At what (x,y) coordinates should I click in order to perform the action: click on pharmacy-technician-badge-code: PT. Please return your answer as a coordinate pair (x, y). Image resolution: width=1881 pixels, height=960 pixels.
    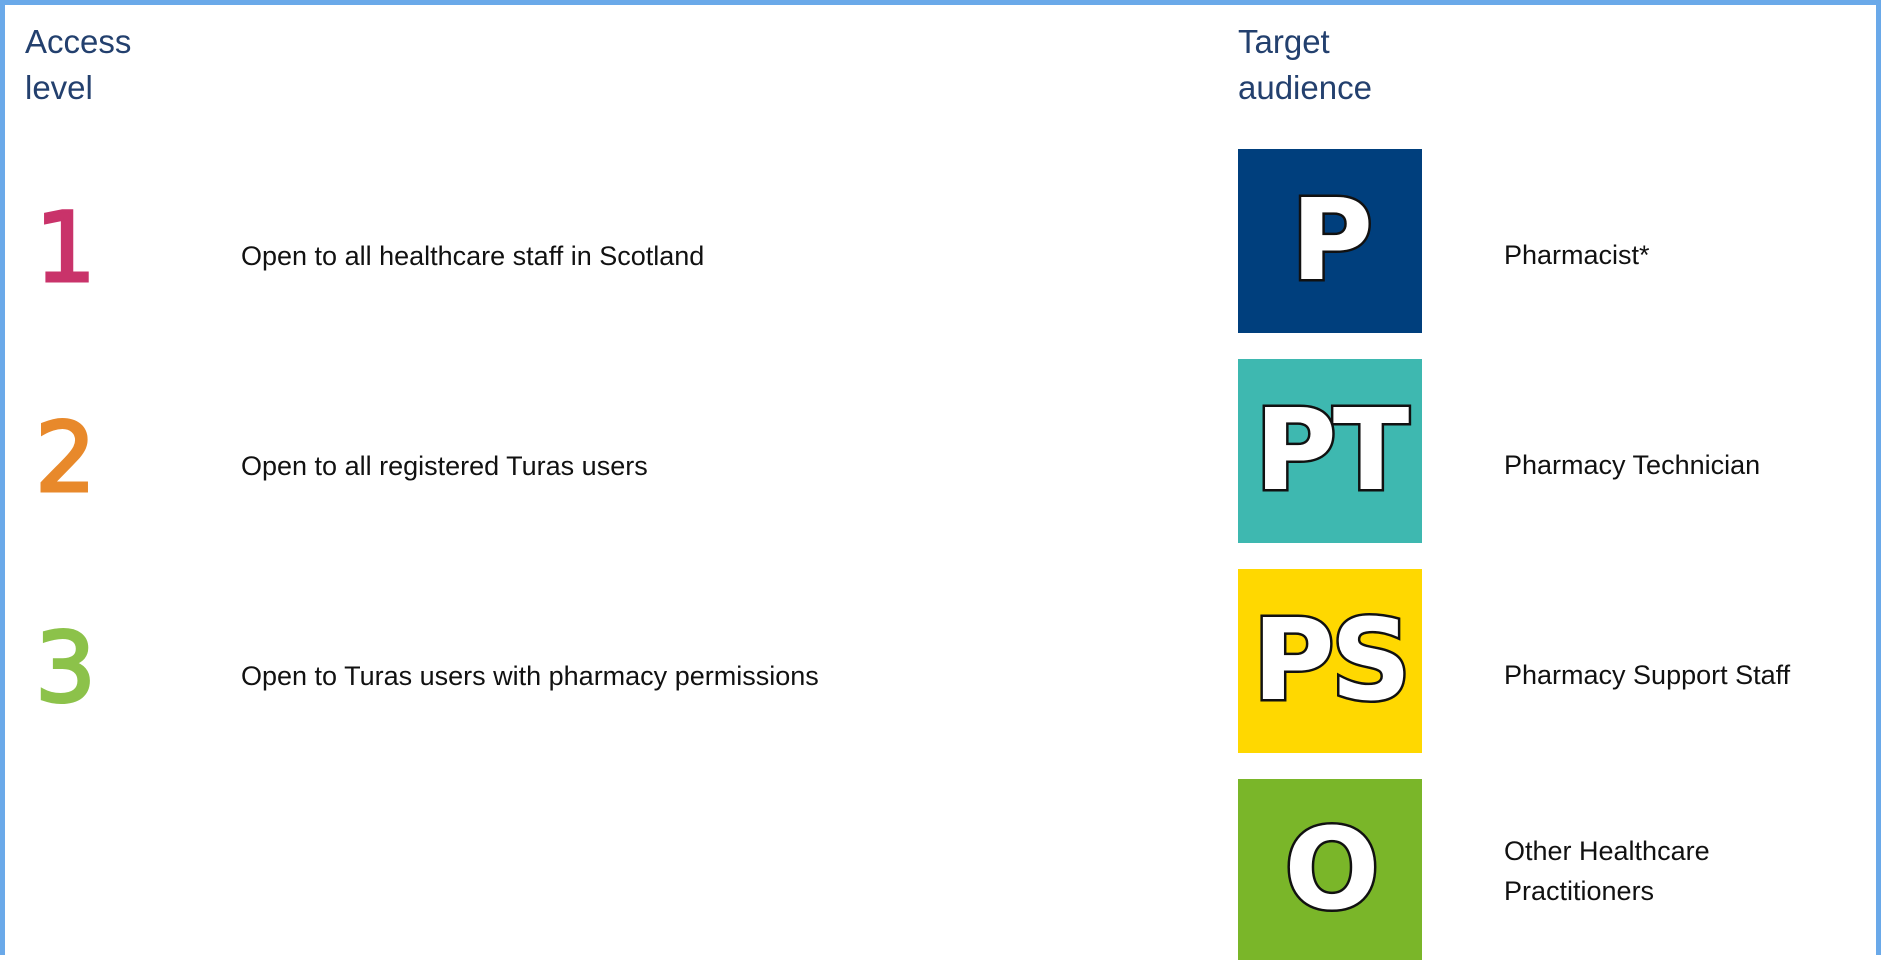
    Looking at the image, I should click on (1332, 451).